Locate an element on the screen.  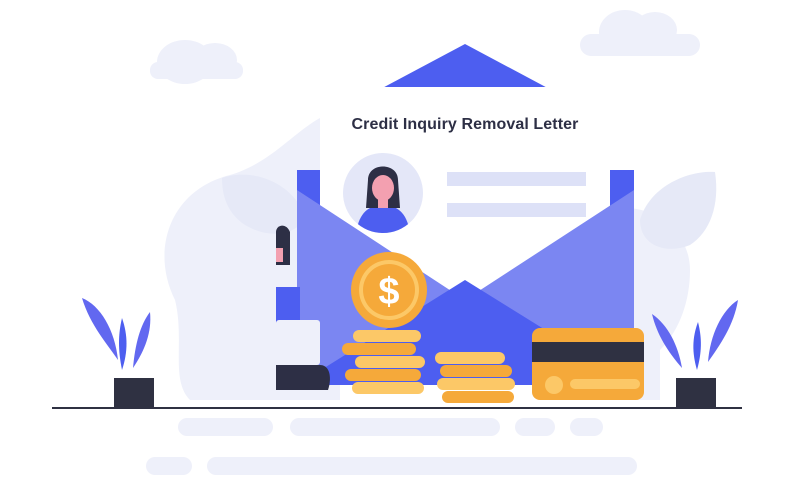
floor-decoration is located at coordinates (391, 446).